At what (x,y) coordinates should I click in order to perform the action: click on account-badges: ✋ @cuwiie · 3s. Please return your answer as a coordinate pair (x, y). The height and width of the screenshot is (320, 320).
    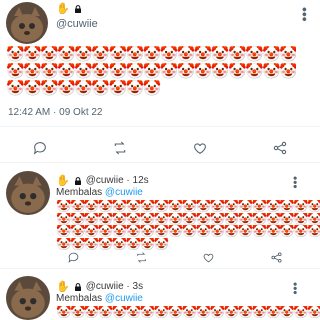
    Looking at the image, I should click on (99, 286).